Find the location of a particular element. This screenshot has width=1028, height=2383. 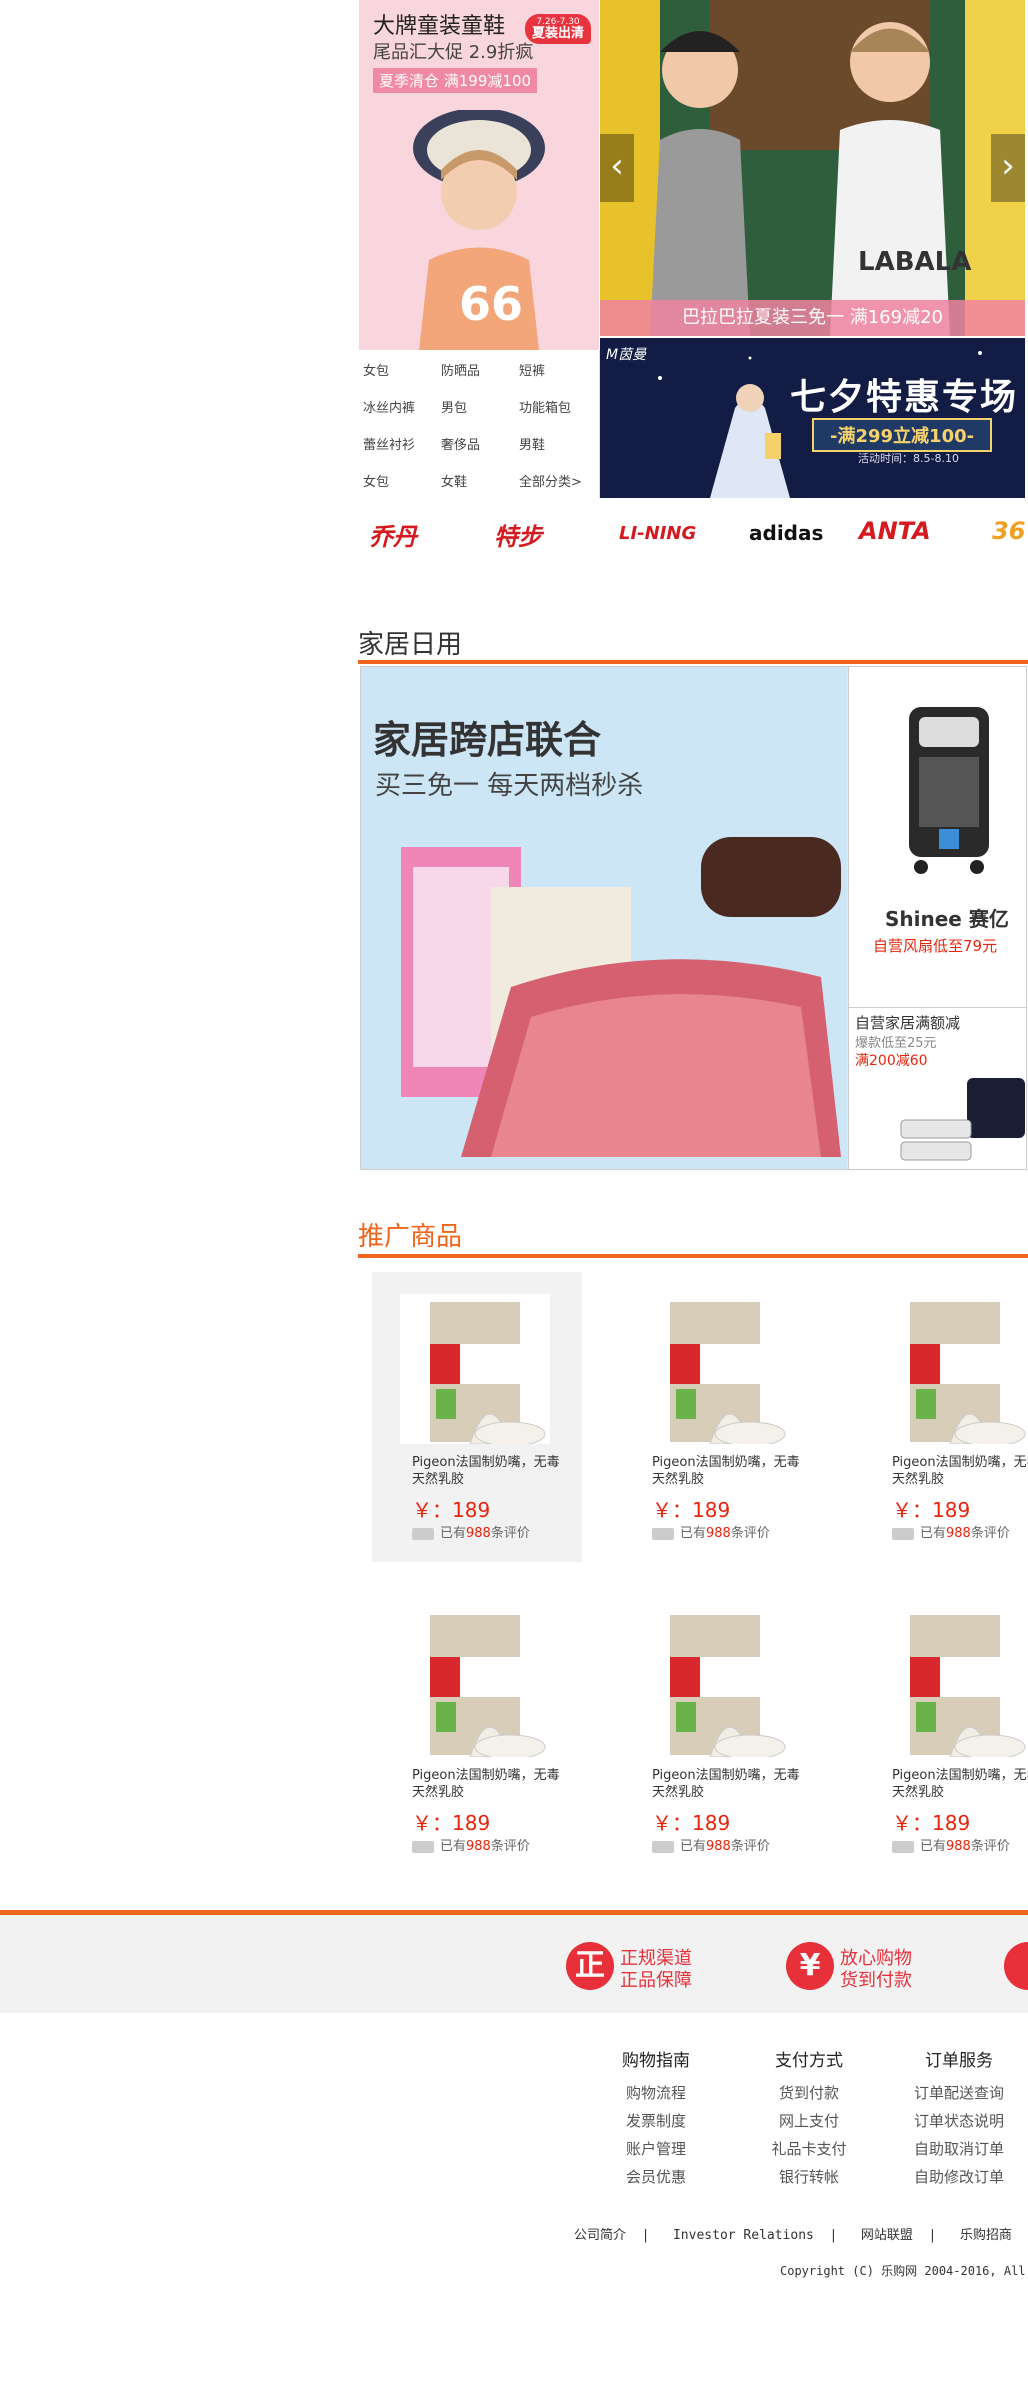

footer-link-investor: Investor Relations is located at coordinates (743, 2235).